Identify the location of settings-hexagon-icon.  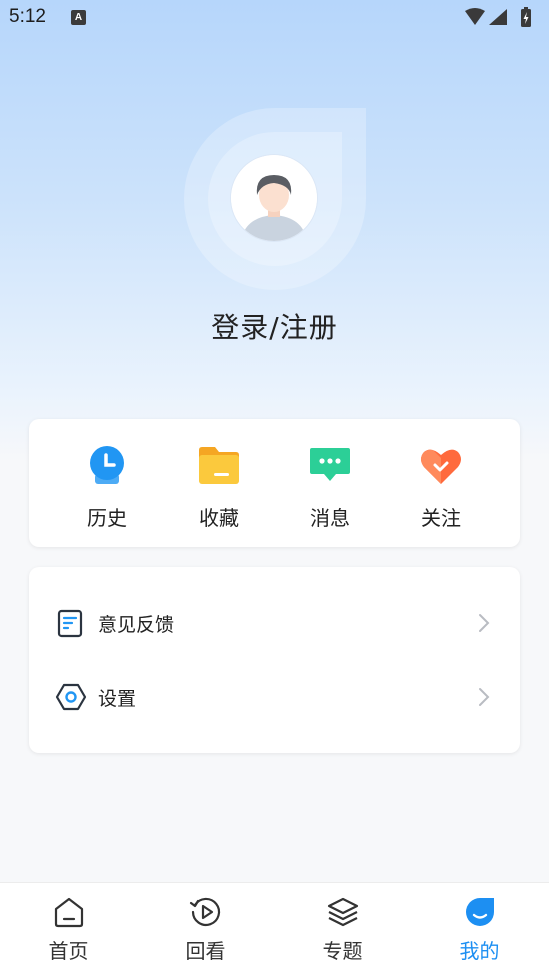
(71, 697).